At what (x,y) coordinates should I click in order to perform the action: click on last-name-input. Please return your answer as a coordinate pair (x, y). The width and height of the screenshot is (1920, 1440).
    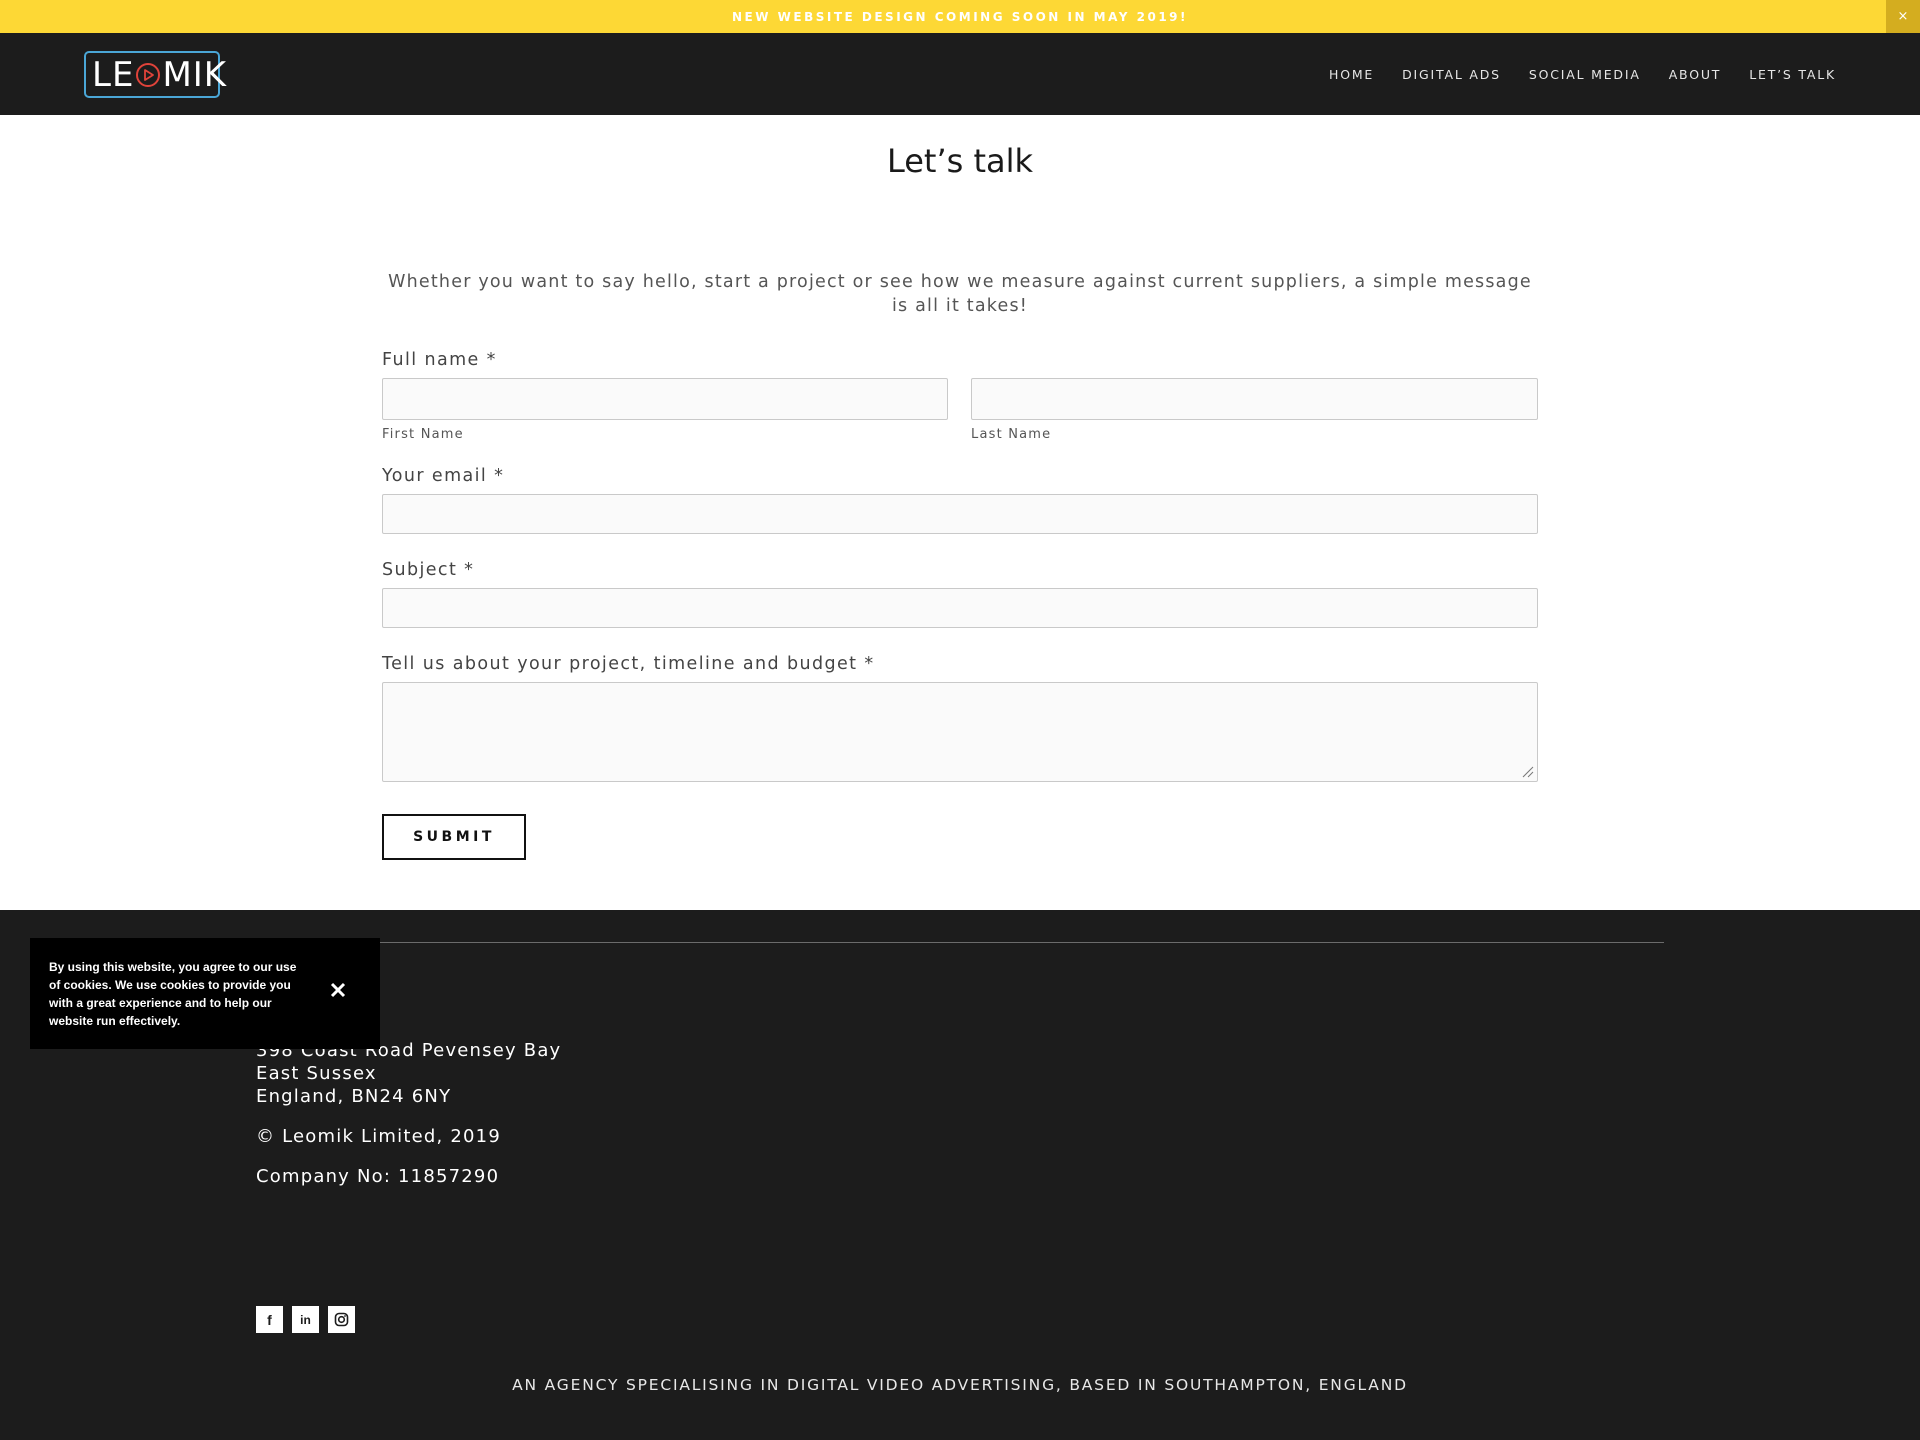
    Looking at the image, I should click on (1254, 399).